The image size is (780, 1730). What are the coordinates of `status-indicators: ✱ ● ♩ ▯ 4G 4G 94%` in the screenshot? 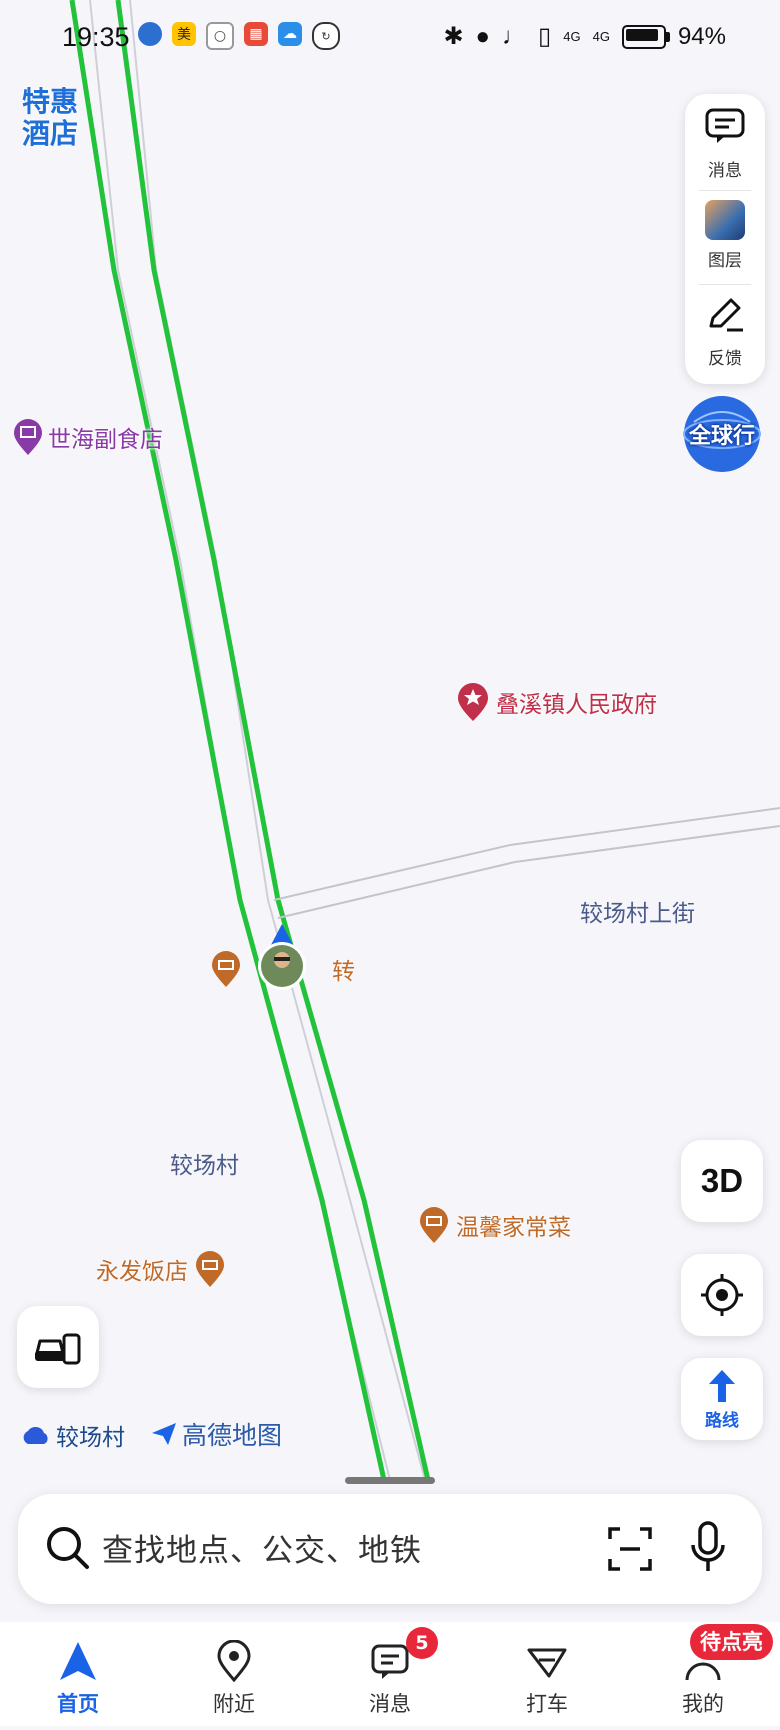 It's located at (584, 36).